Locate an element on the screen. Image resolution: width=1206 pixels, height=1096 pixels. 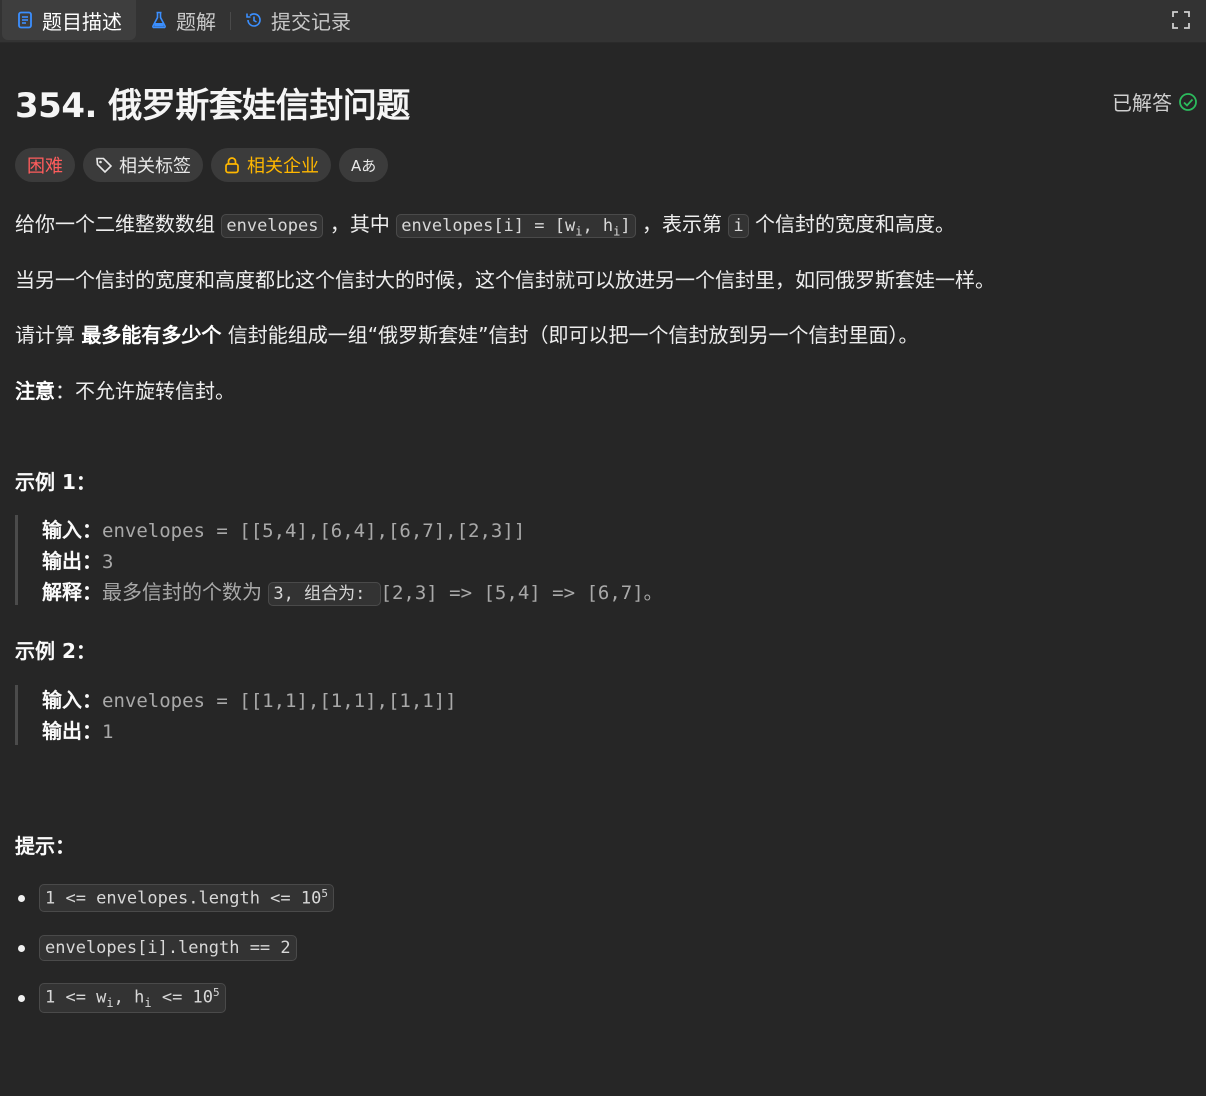
list-item: envelopes[i].length == 2 is located at coordinates (174, 948).